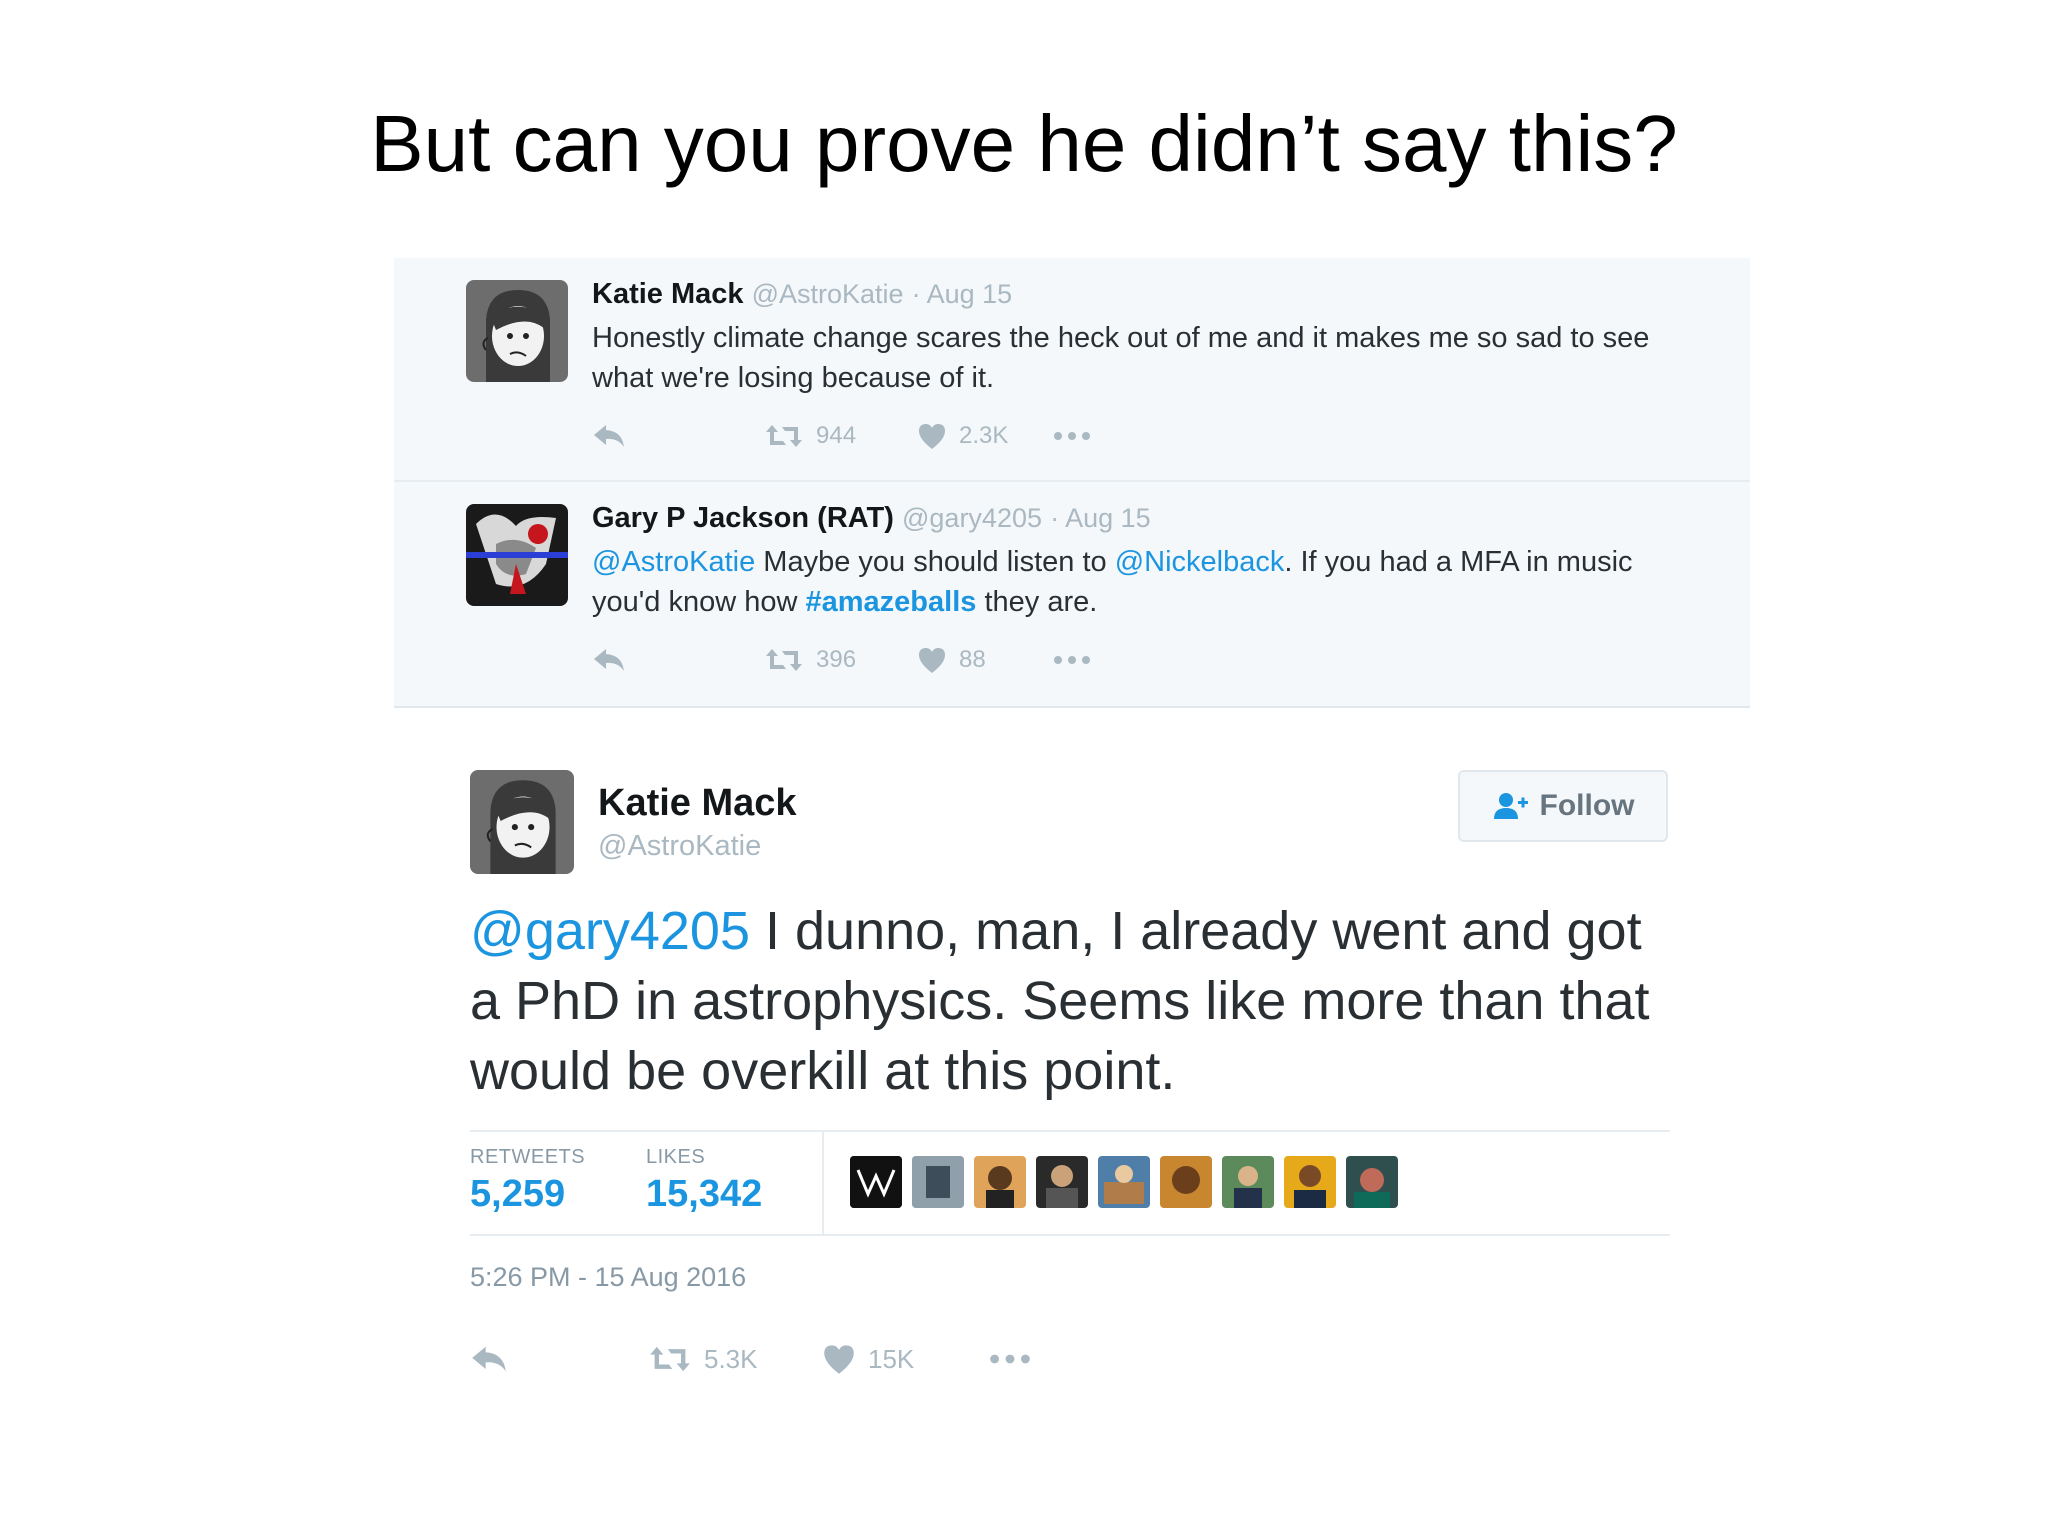  What do you see at coordinates (951, 660) in the screenshot?
I see `like-button: 88` at bounding box center [951, 660].